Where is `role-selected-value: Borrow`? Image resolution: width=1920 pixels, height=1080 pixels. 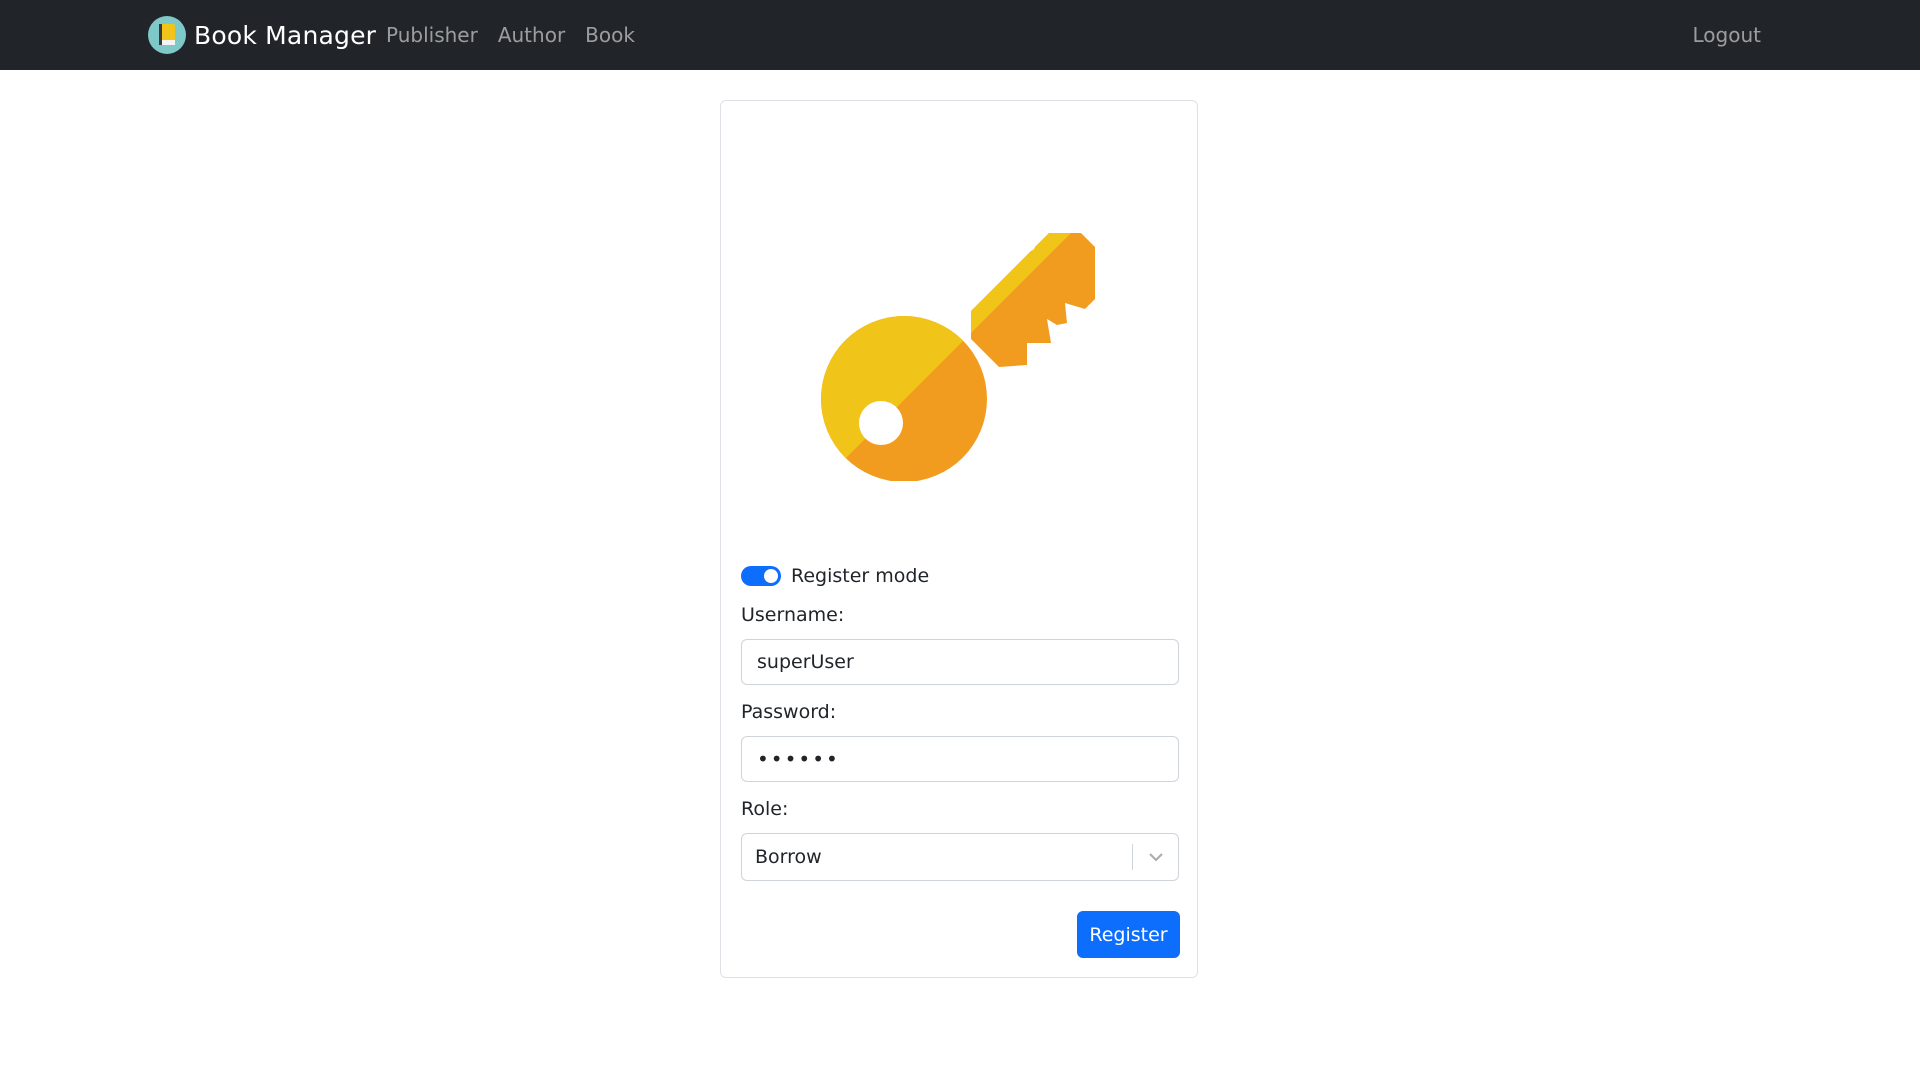
role-selected-value: Borrow is located at coordinates (788, 857).